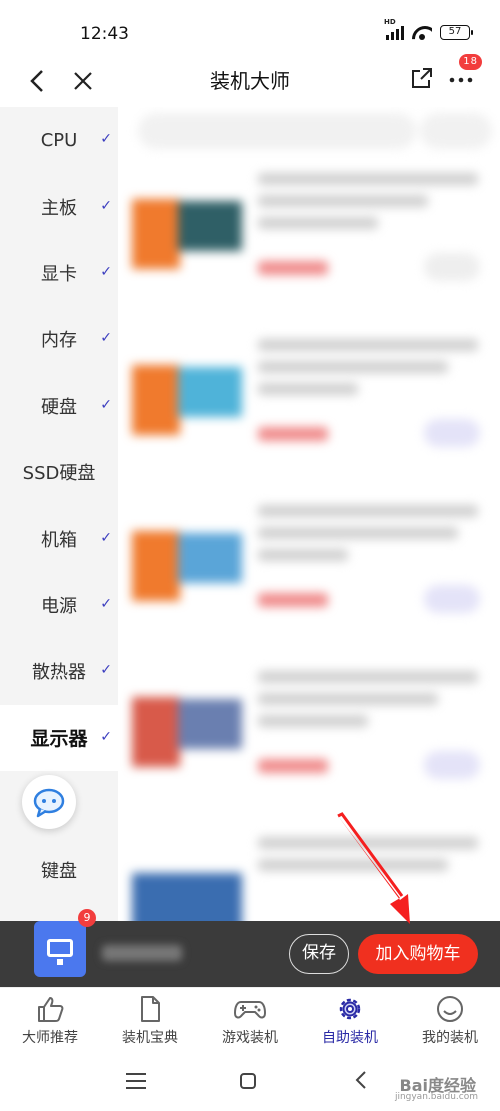 Image resolution: width=500 pixels, height=1111 pixels. What do you see at coordinates (136, 1081) in the screenshot?
I see `recent-apps-icon` at bounding box center [136, 1081].